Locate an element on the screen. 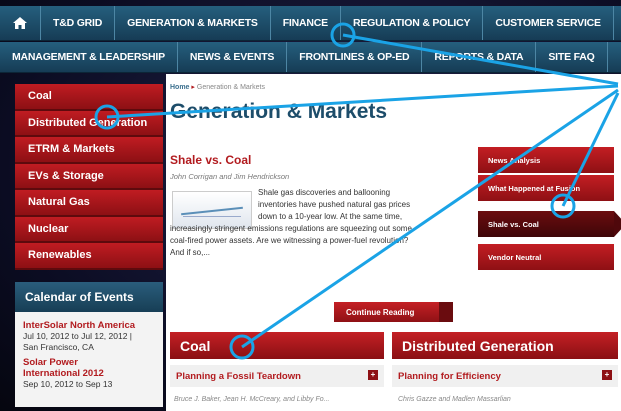  sidebar-item-renewables: Renewables is located at coordinates (89, 256).